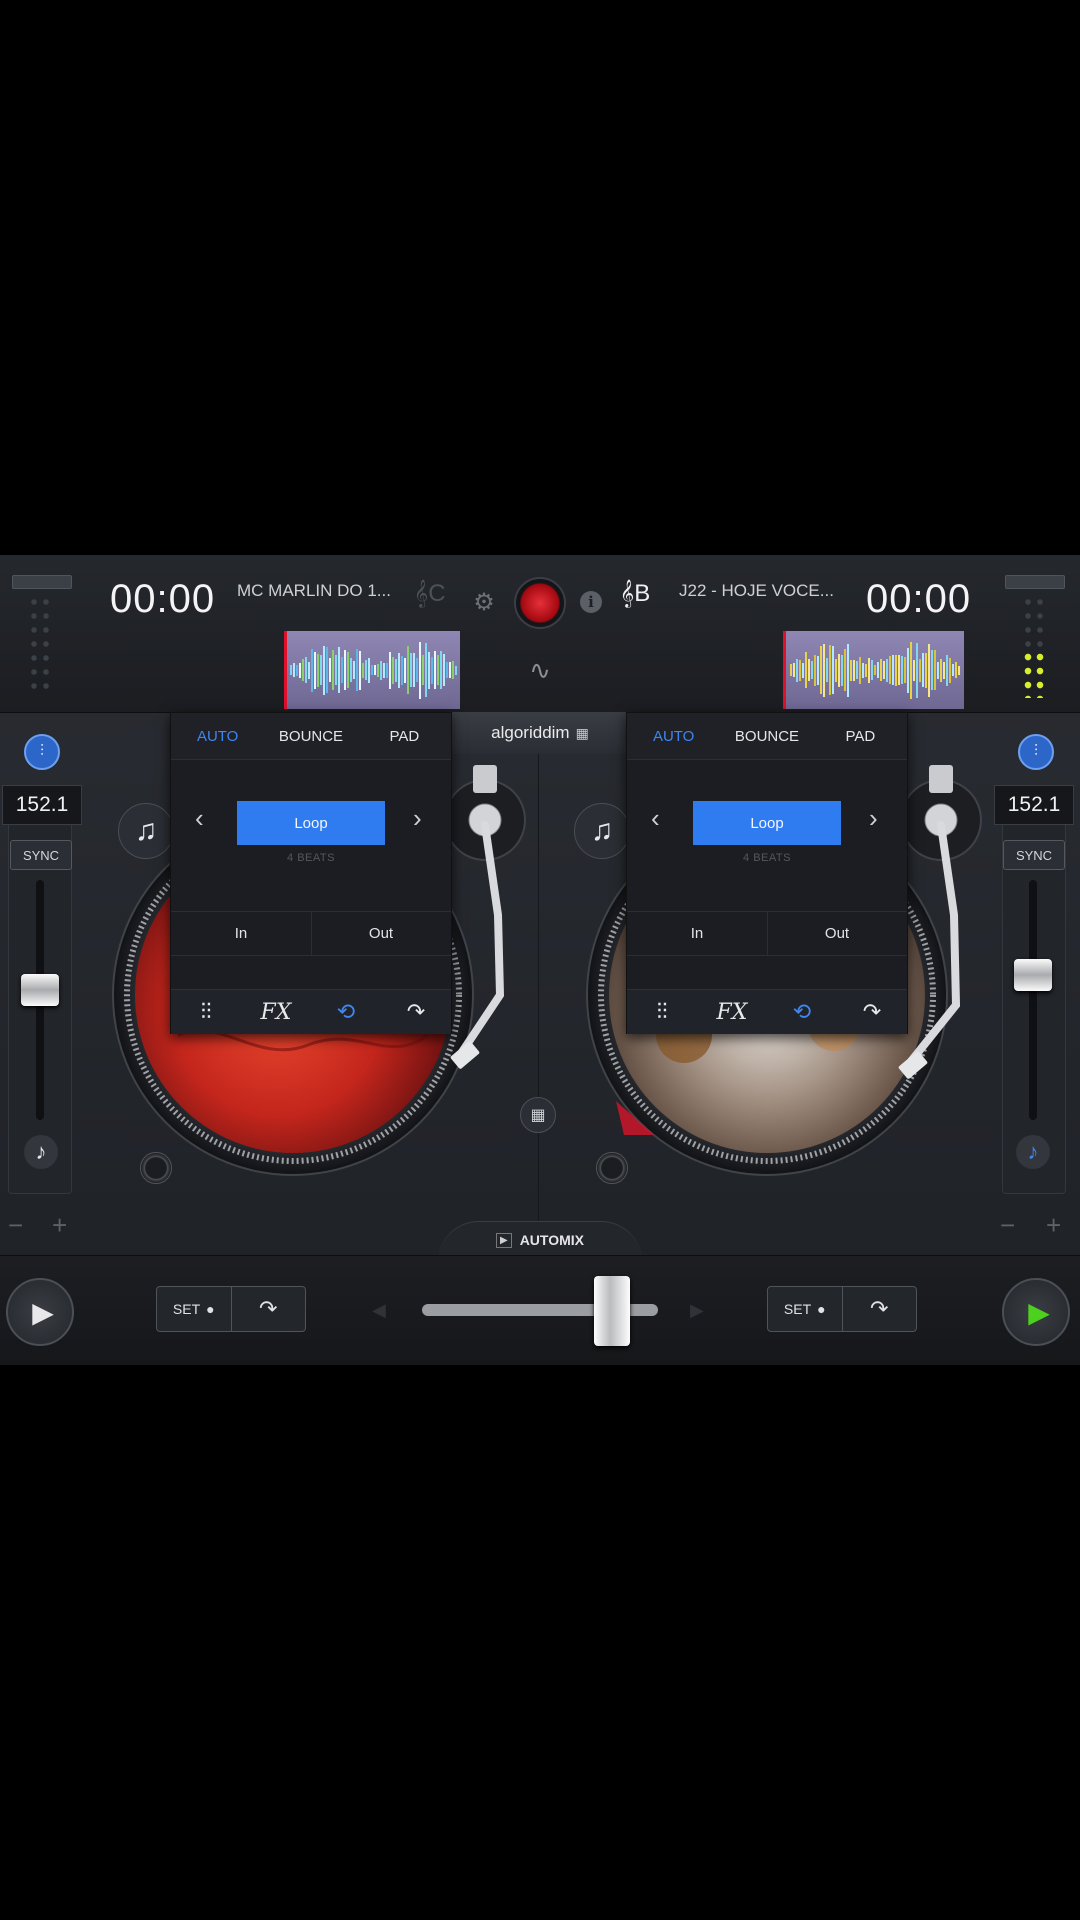 This screenshot has width=1080, height=1920. Describe the element at coordinates (655, 818) in the screenshot. I see `deck-b-loop-prev-button: ‹` at that location.